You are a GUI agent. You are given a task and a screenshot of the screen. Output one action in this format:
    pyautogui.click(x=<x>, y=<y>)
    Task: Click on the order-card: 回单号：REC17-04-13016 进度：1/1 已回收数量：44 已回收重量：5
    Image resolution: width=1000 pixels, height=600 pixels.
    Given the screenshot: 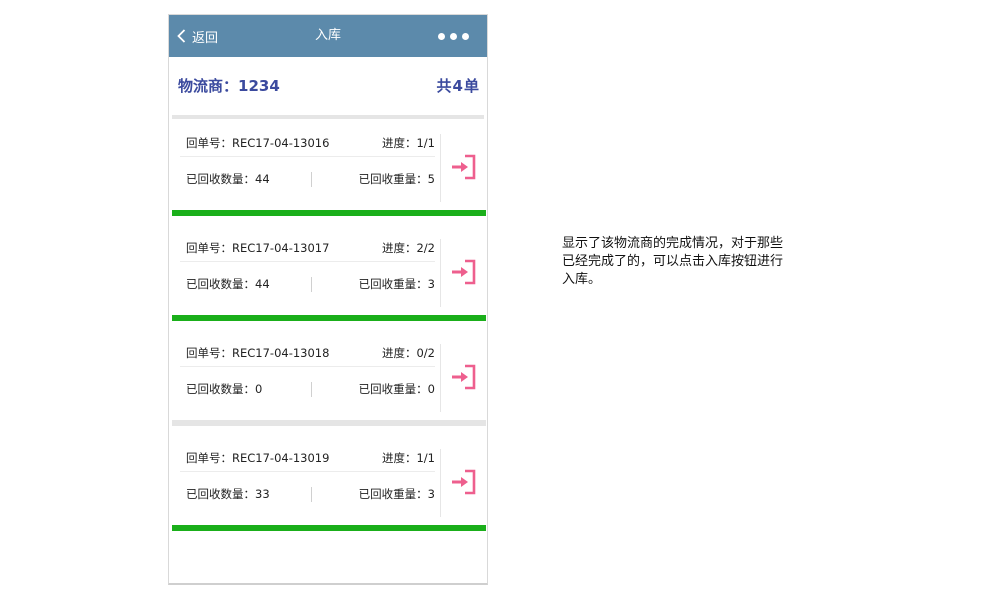 What is the action you would take?
    pyautogui.click(x=329, y=167)
    